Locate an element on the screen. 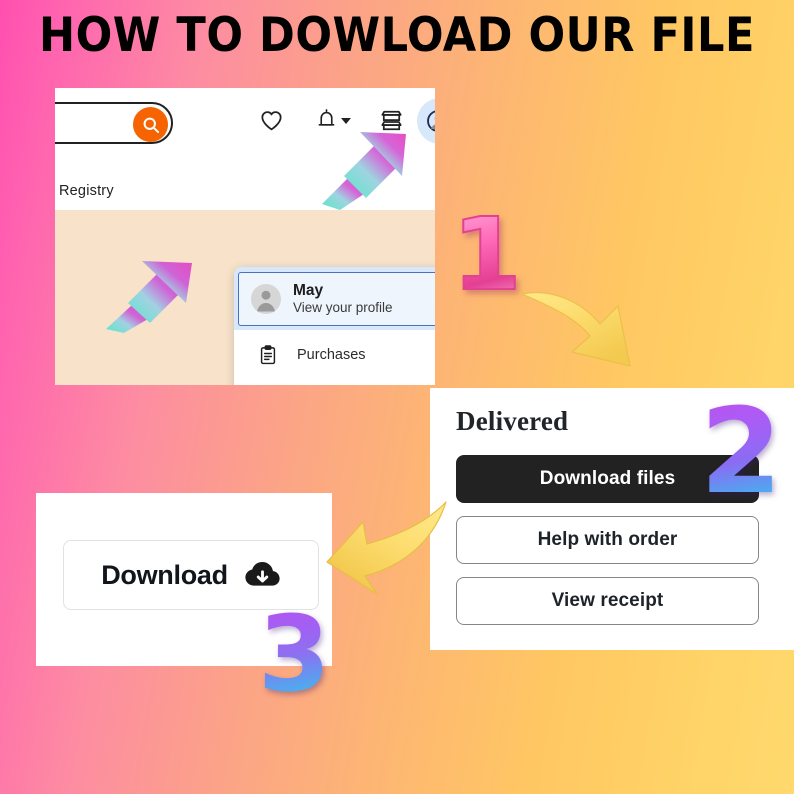 The width and height of the screenshot is (794, 794). menu-item-purchases: Purchases is located at coordinates (334, 354).